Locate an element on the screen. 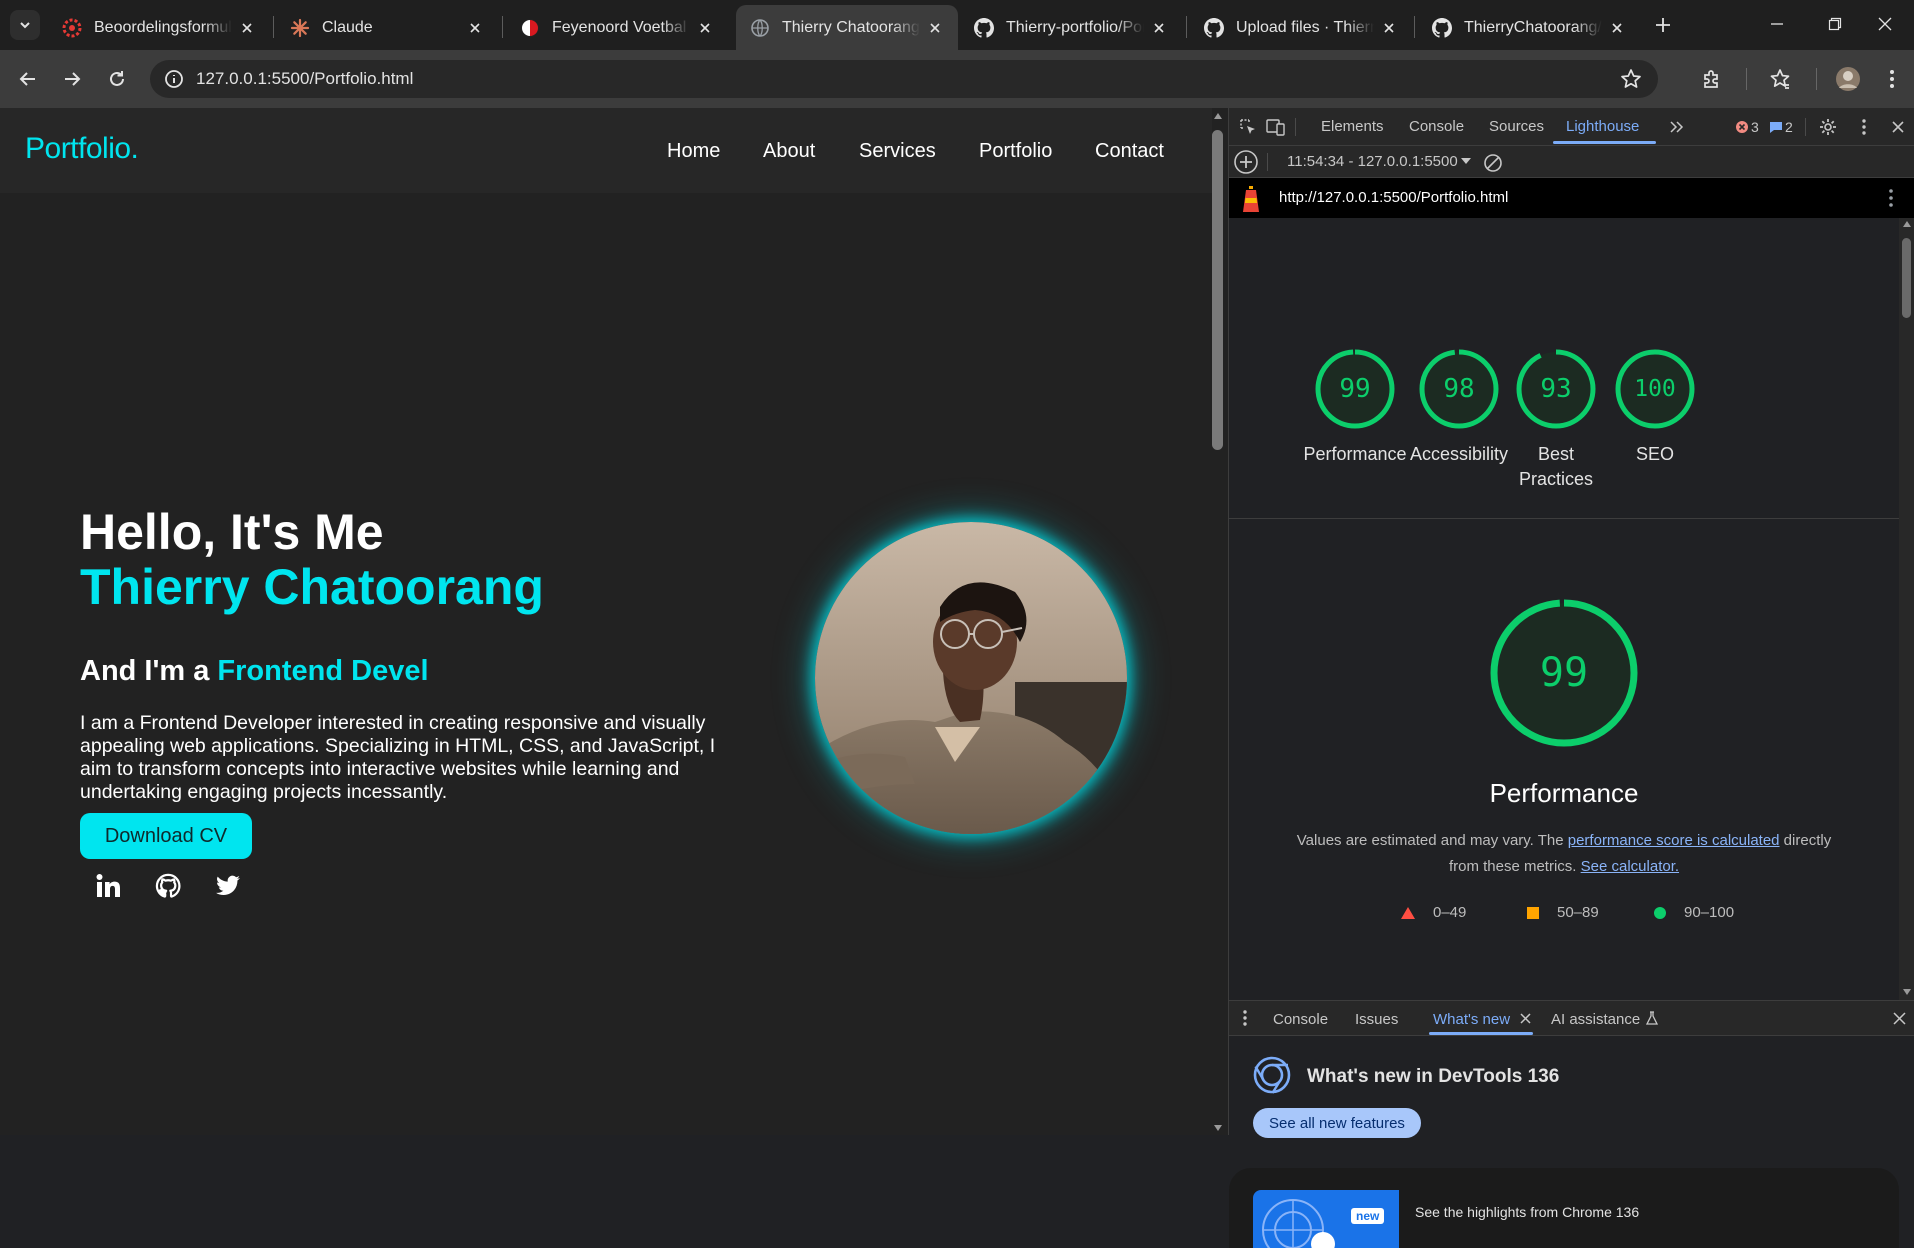 The image size is (1914, 1248). browser-tab: Upload files · Thierry is located at coordinates (1301, 27).